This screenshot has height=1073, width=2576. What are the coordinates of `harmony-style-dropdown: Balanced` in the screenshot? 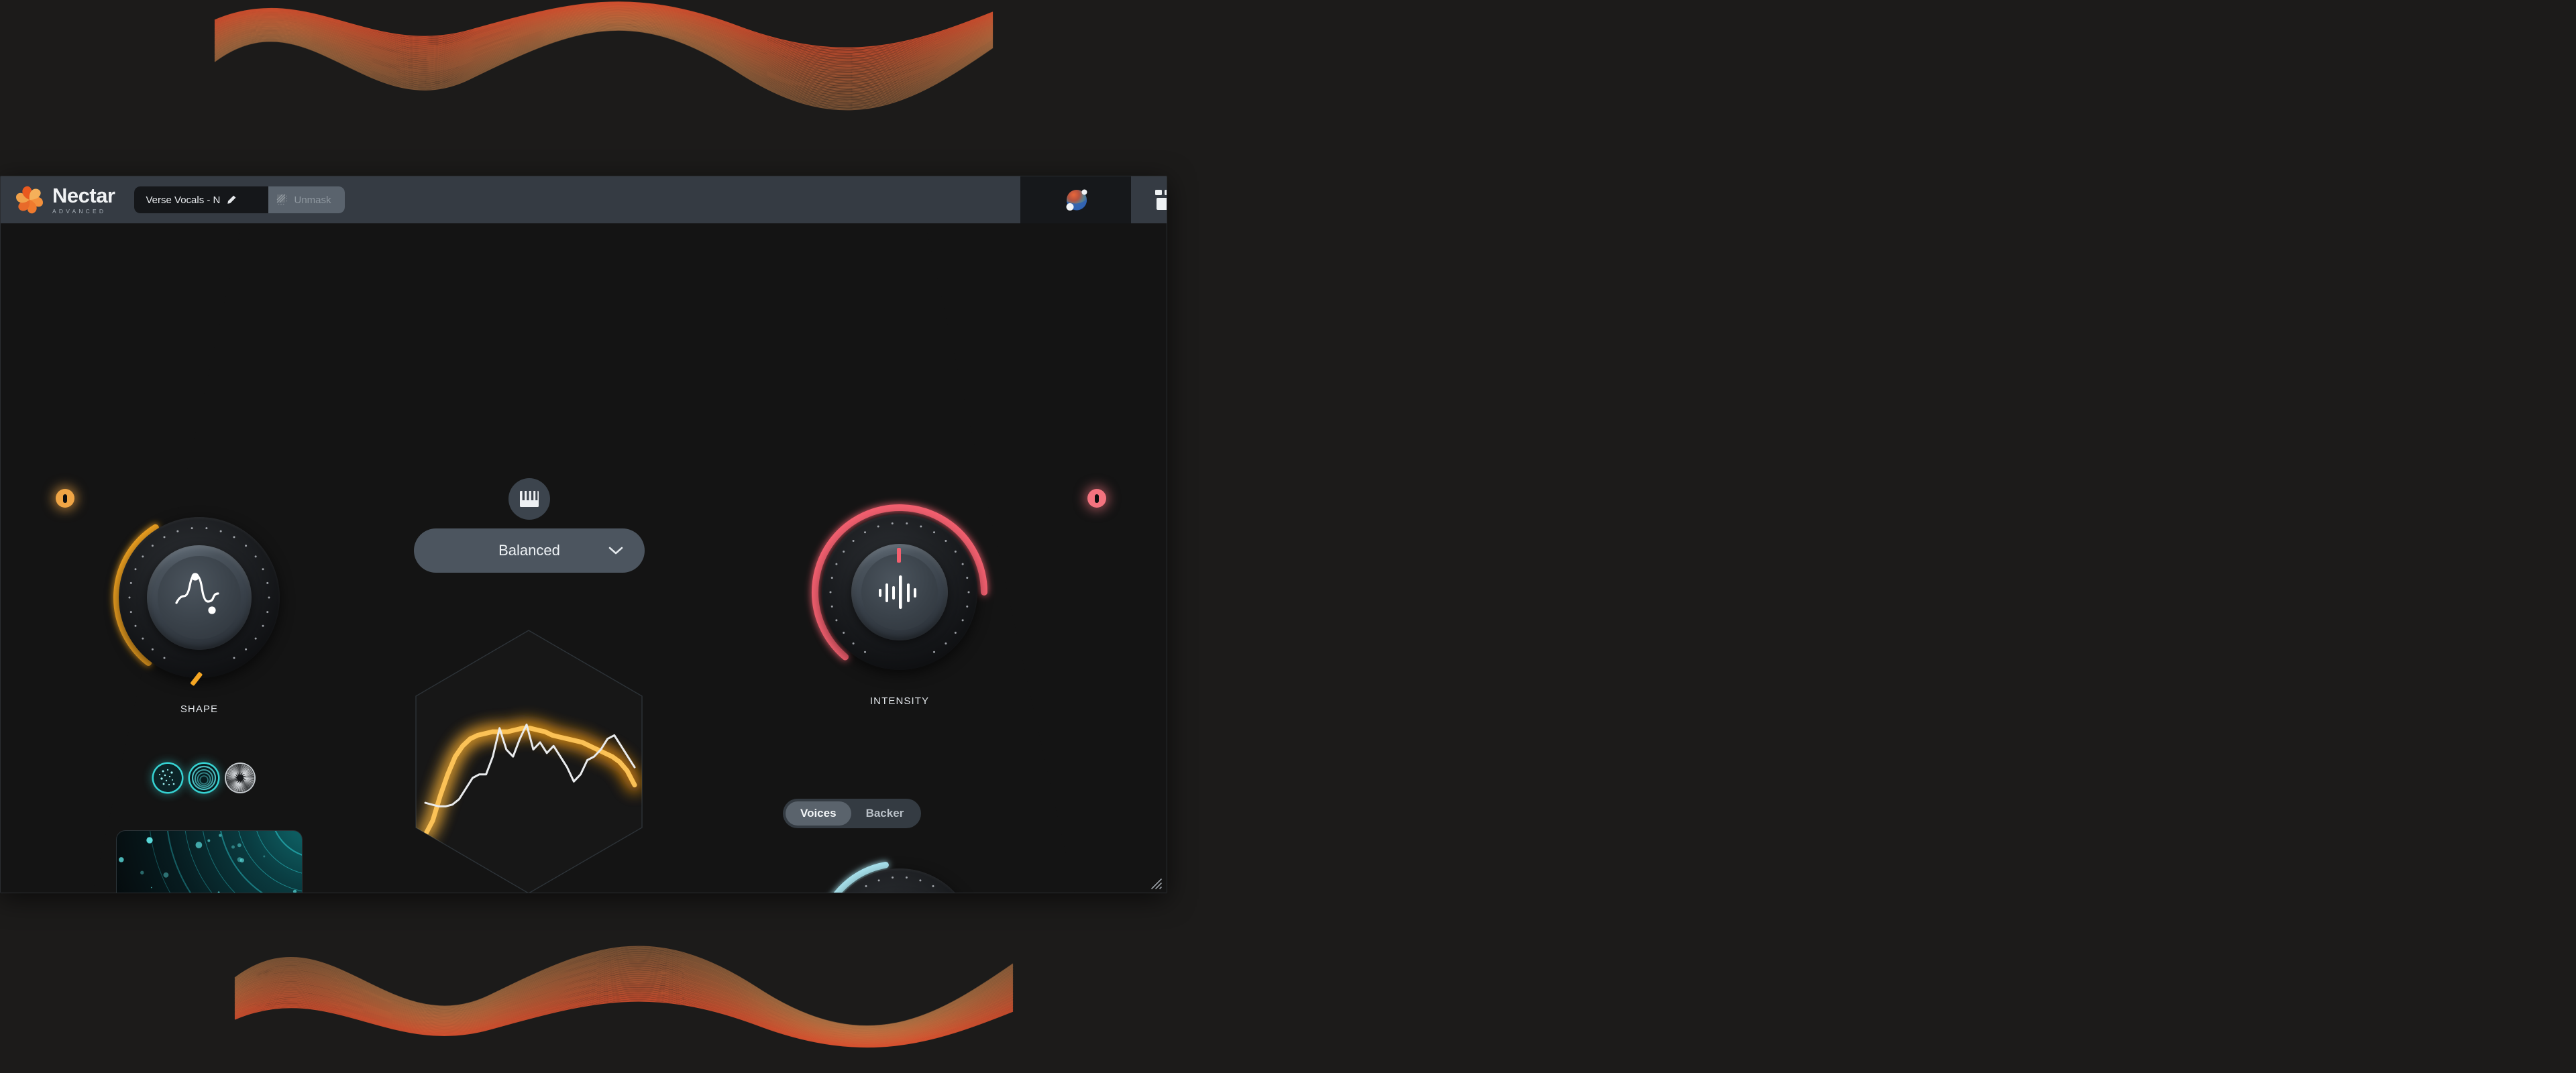 It's located at (529, 550).